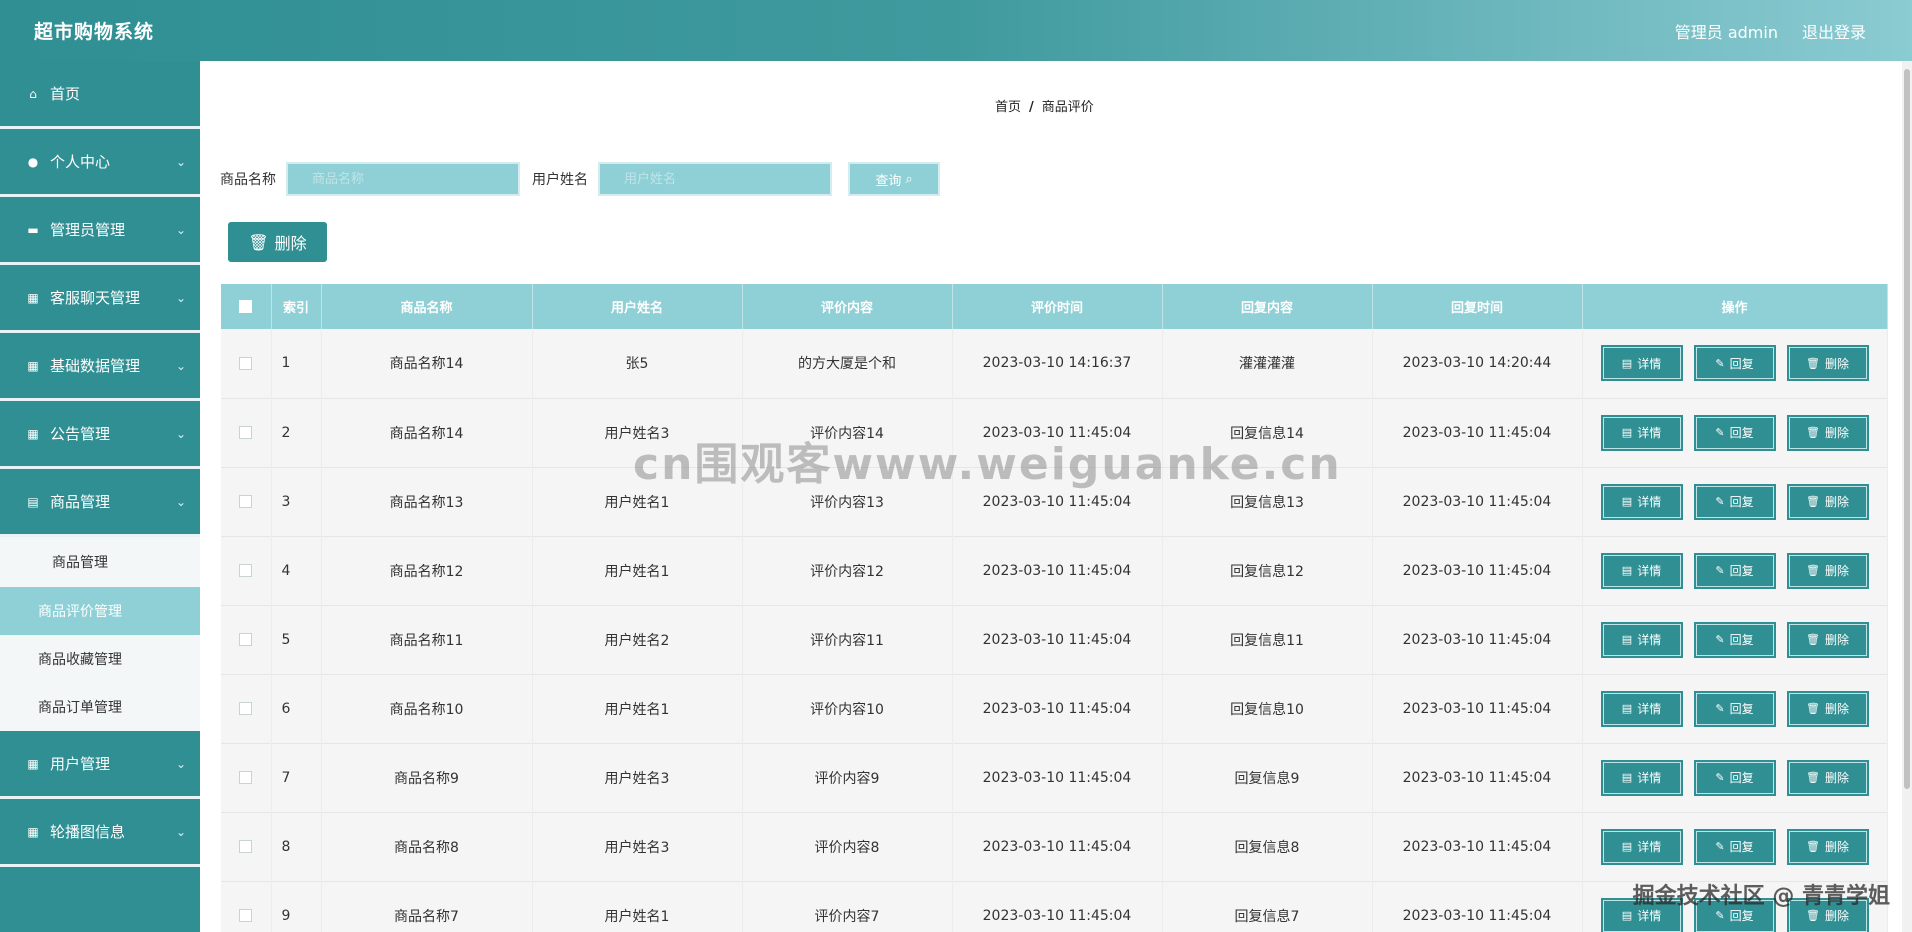 This screenshot has width=1912, height=932. What do you see at coordinates (1726, 31) in the screenshot?
I see `admin-label: 管理员 admin` at bounding box center [1726, 31].